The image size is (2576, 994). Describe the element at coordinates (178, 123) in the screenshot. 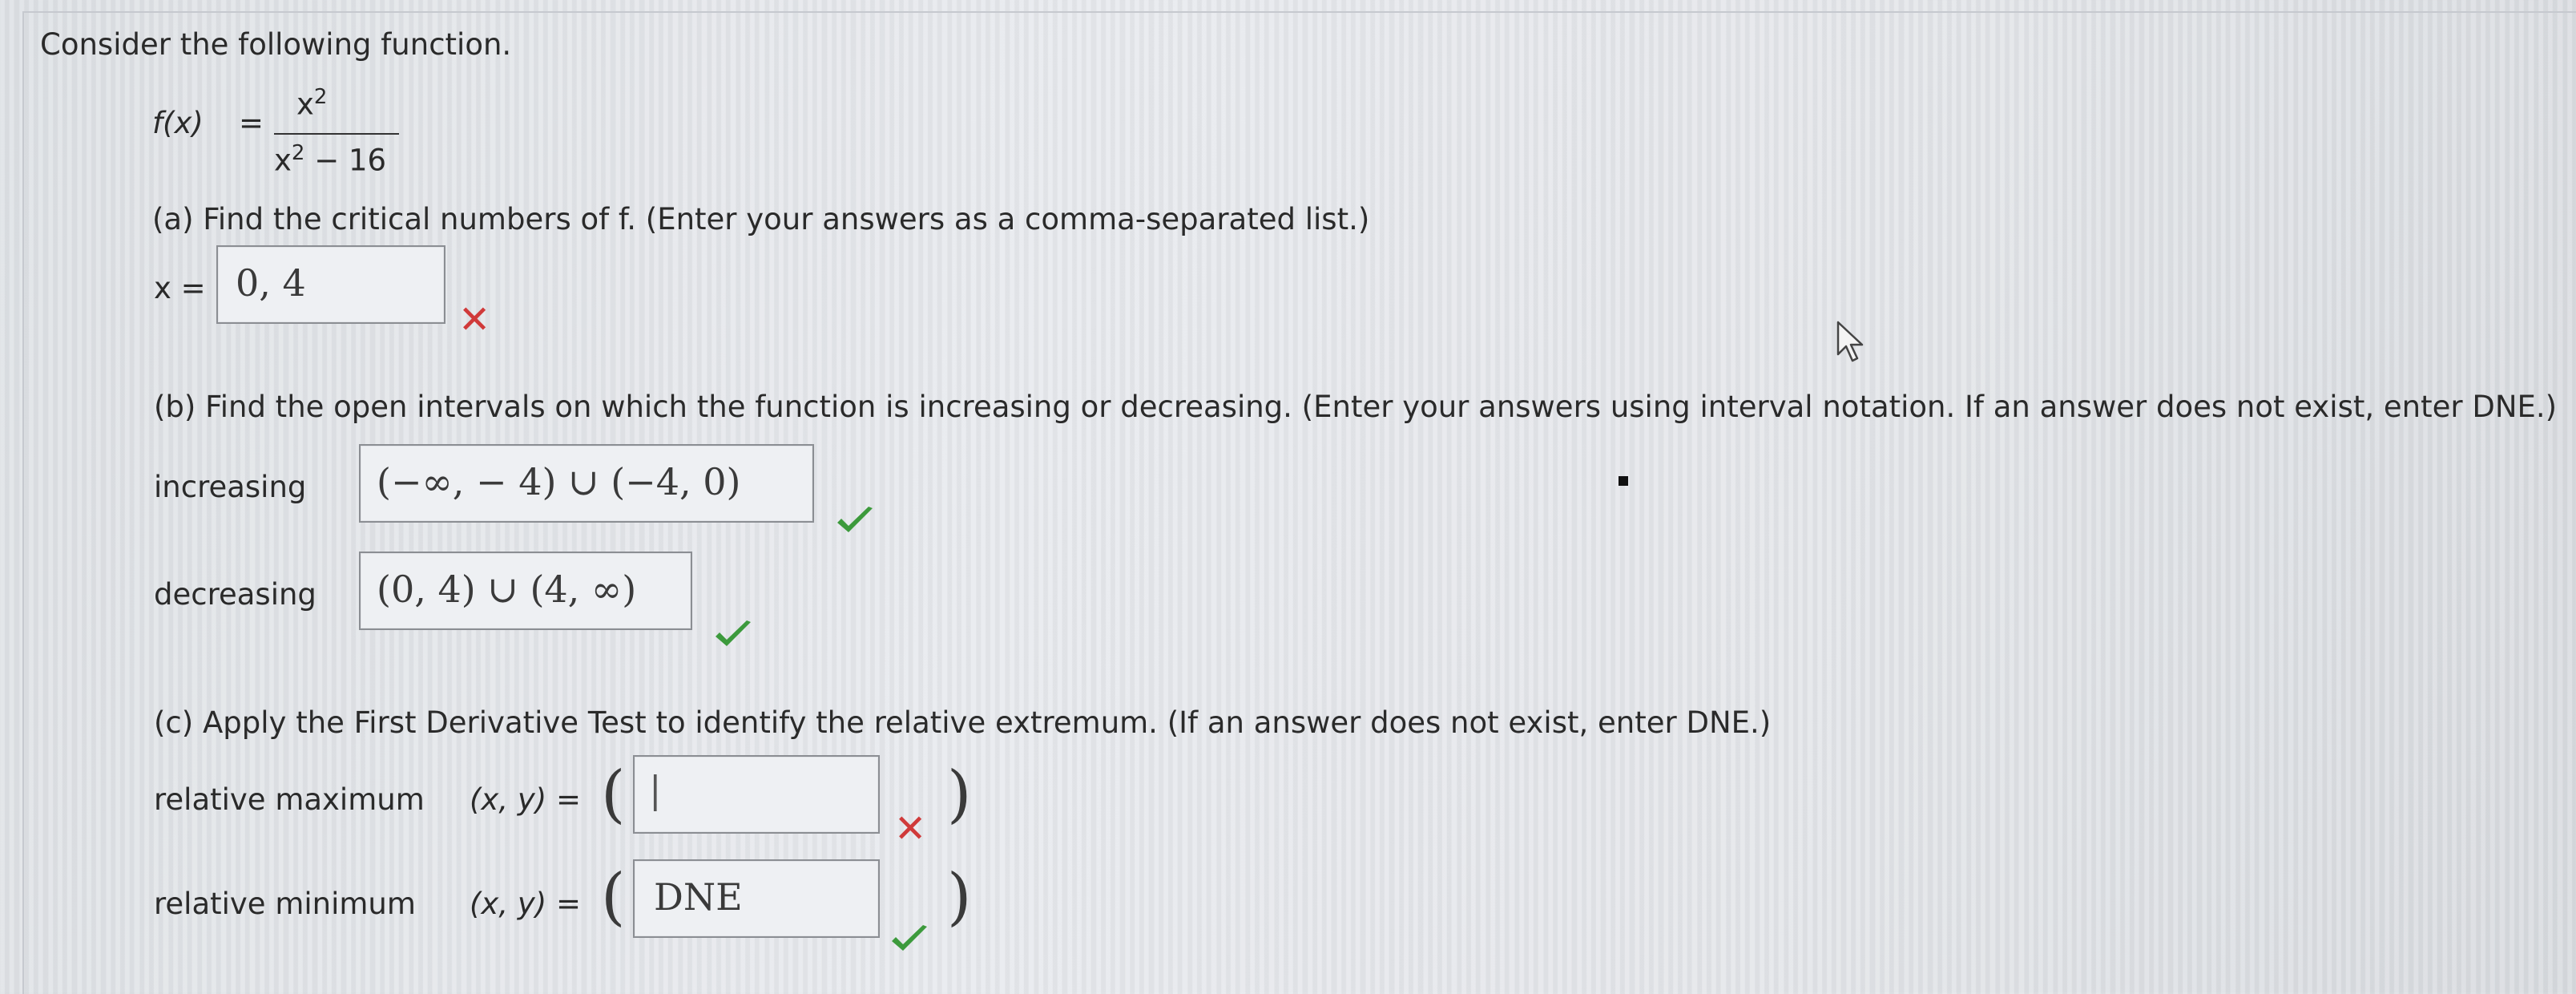

I see `function-lhs: f(x)` at that location.